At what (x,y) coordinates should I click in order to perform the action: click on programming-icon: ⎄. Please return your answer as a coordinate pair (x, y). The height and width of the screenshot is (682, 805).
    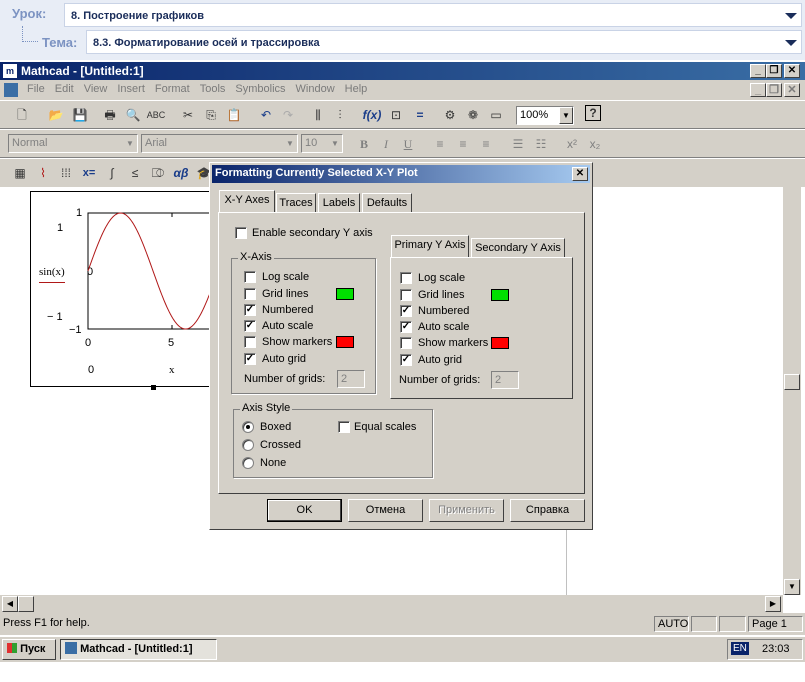
    Looking at the image, I should click on (158, 173).